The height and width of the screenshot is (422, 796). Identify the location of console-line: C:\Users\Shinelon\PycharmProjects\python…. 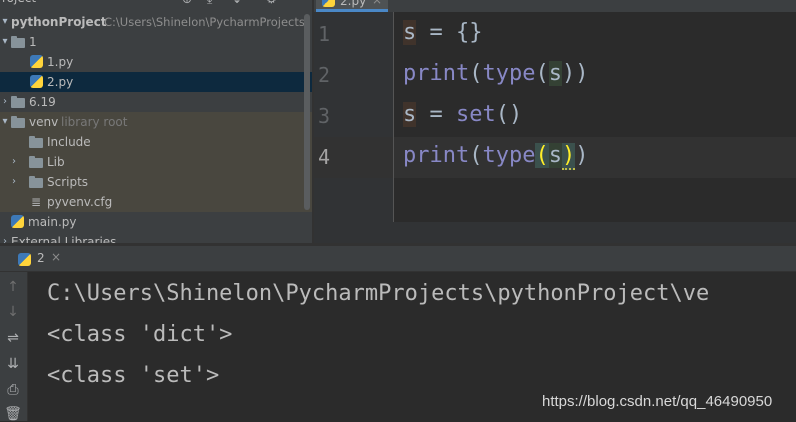
(378, 293).